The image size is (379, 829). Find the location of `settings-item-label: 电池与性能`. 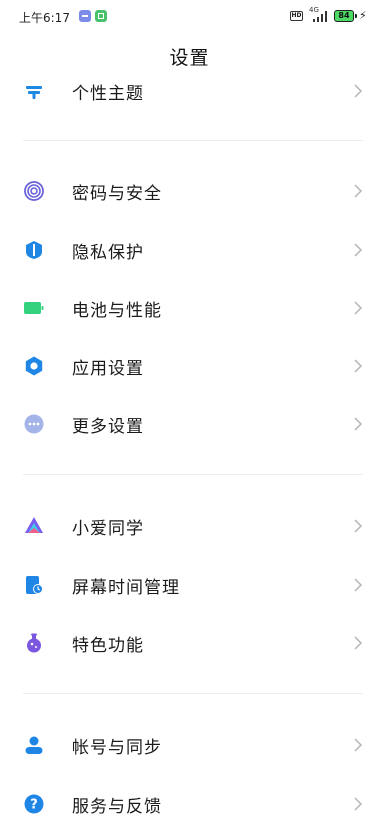

settings-item-label: 电池与性能 is located at coordinates (117, 311).